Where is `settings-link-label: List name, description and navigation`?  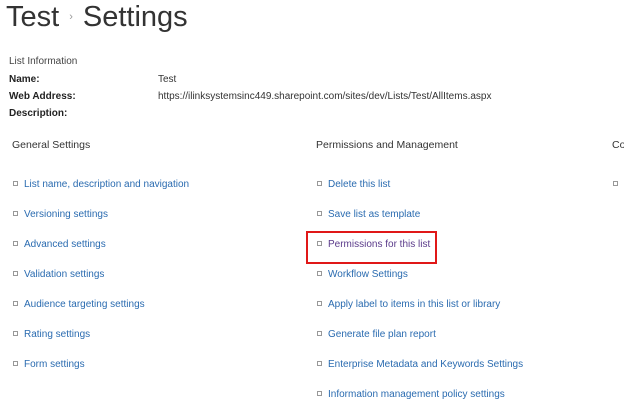 settings-link-label: List name, description and navigation is located at coordinates (107, 184).